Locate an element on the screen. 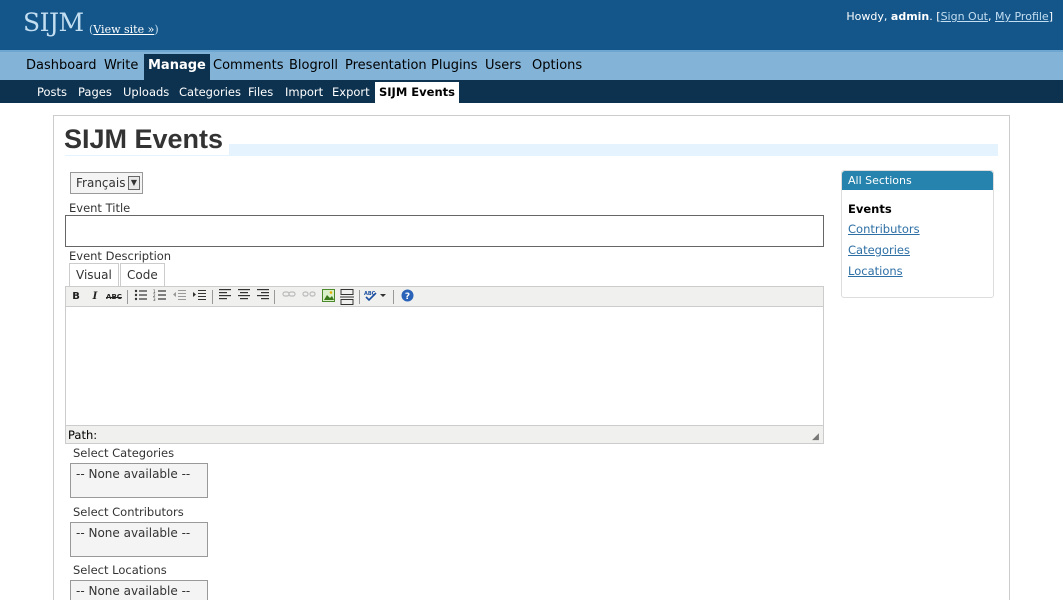 The height and width of the screenshot is (600, 1063). resize-grip-icon: ◢ is located at coordinates (817, 437).